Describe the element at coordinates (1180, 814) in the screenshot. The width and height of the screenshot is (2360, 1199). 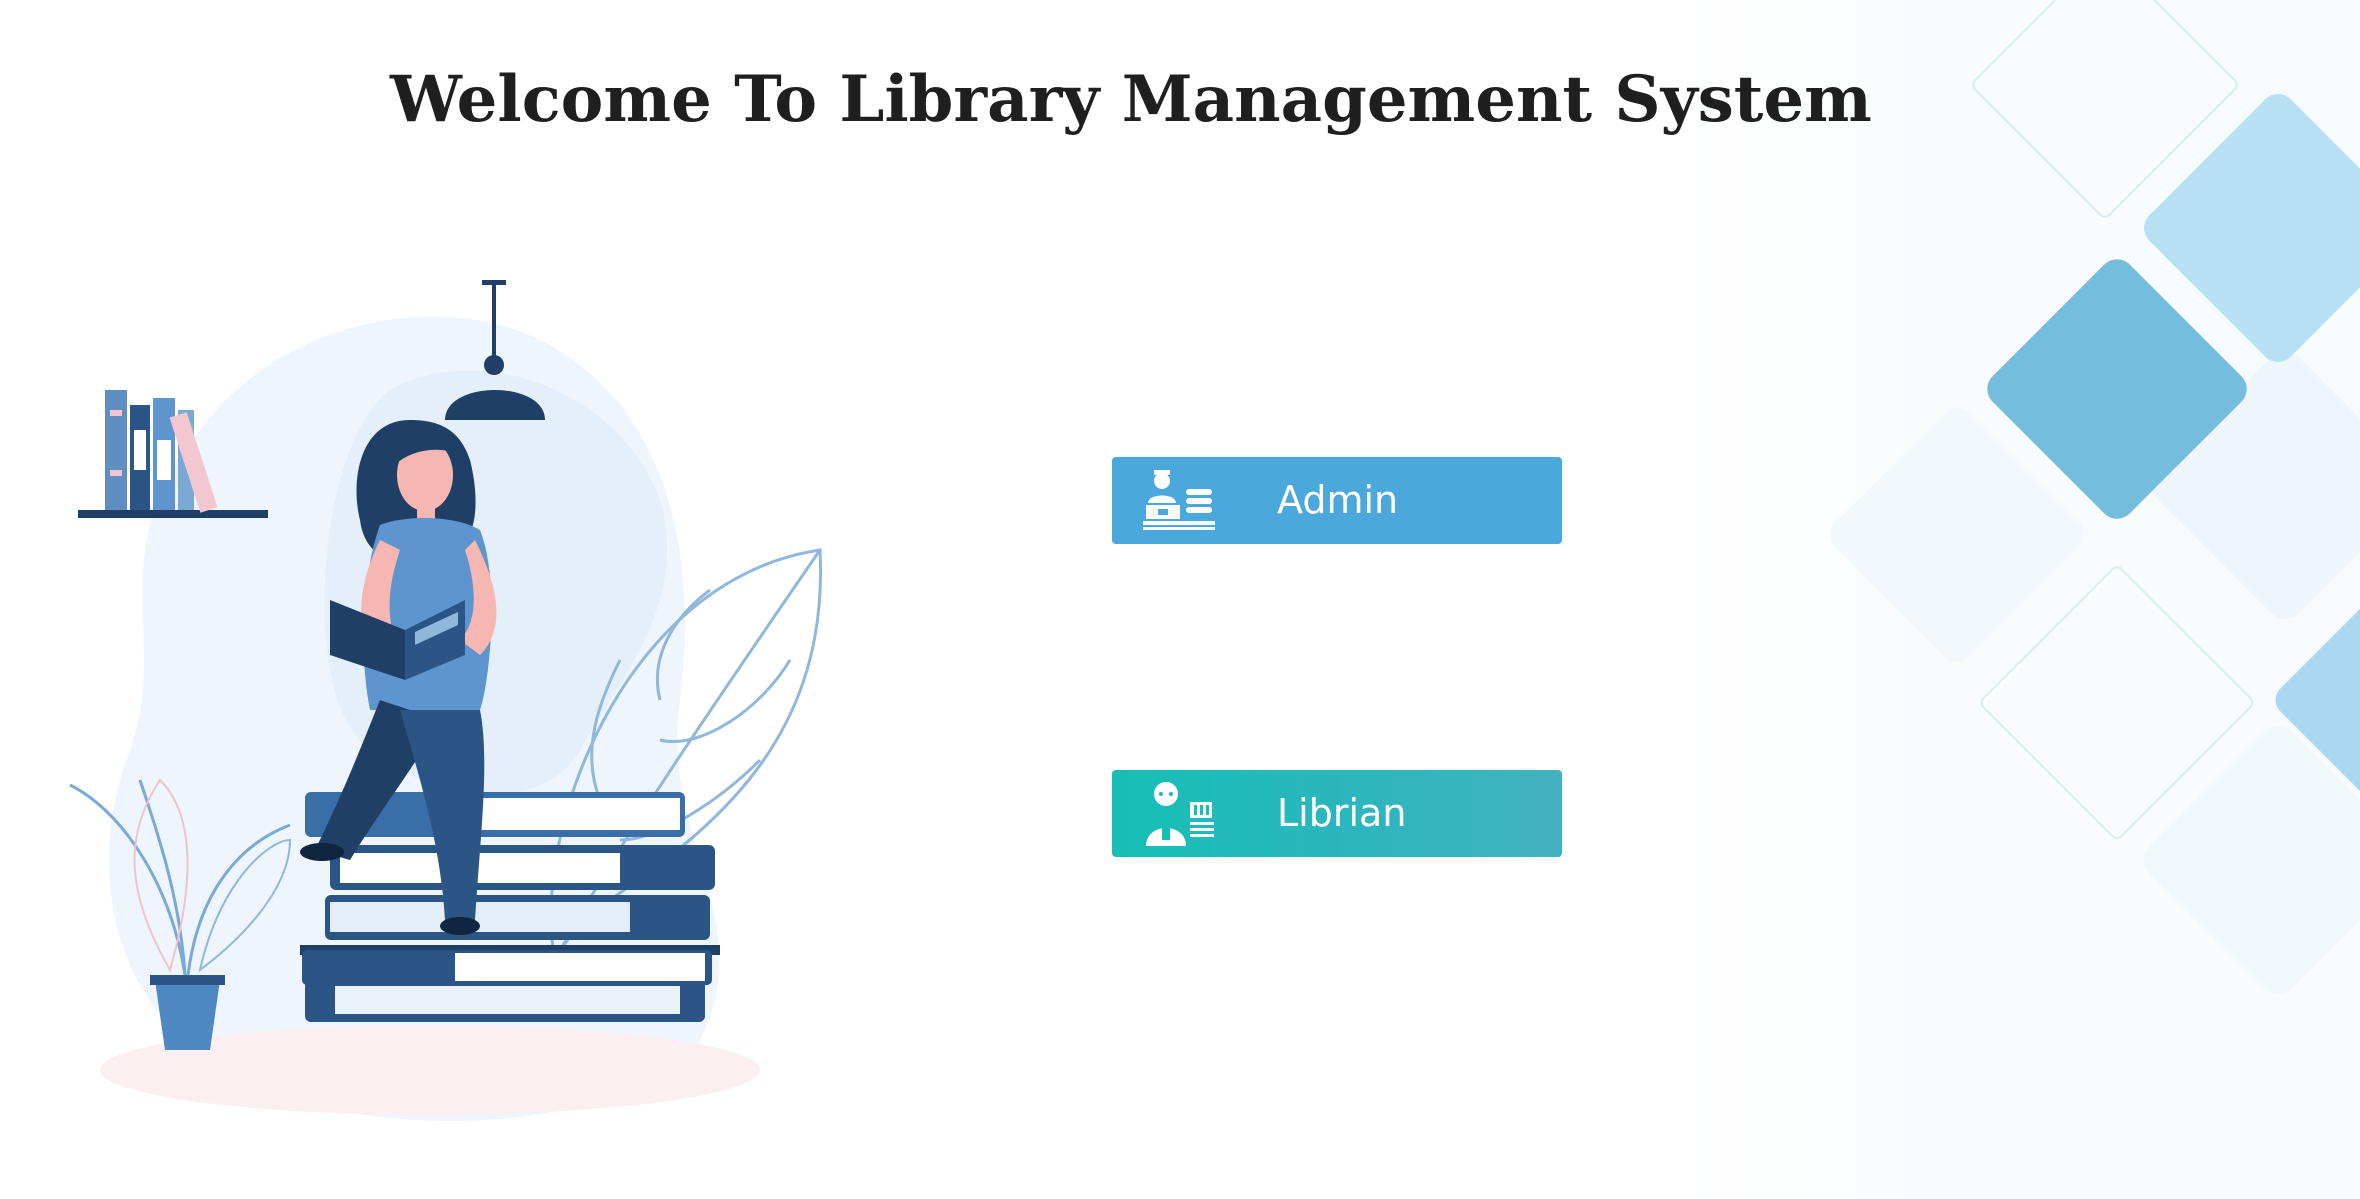
I see `librarian-icon` at that location.